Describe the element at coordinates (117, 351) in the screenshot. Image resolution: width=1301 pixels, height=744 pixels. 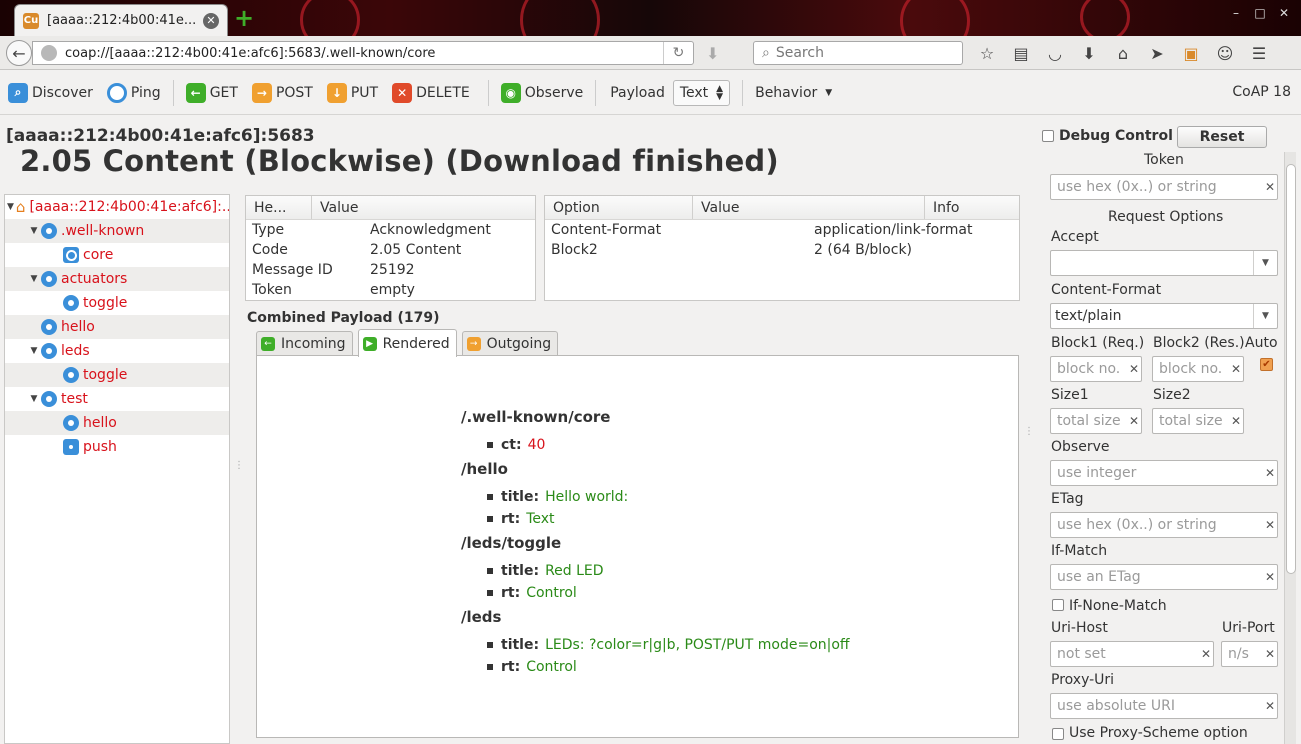
I see `tree-item: ▼ leds` at that location.